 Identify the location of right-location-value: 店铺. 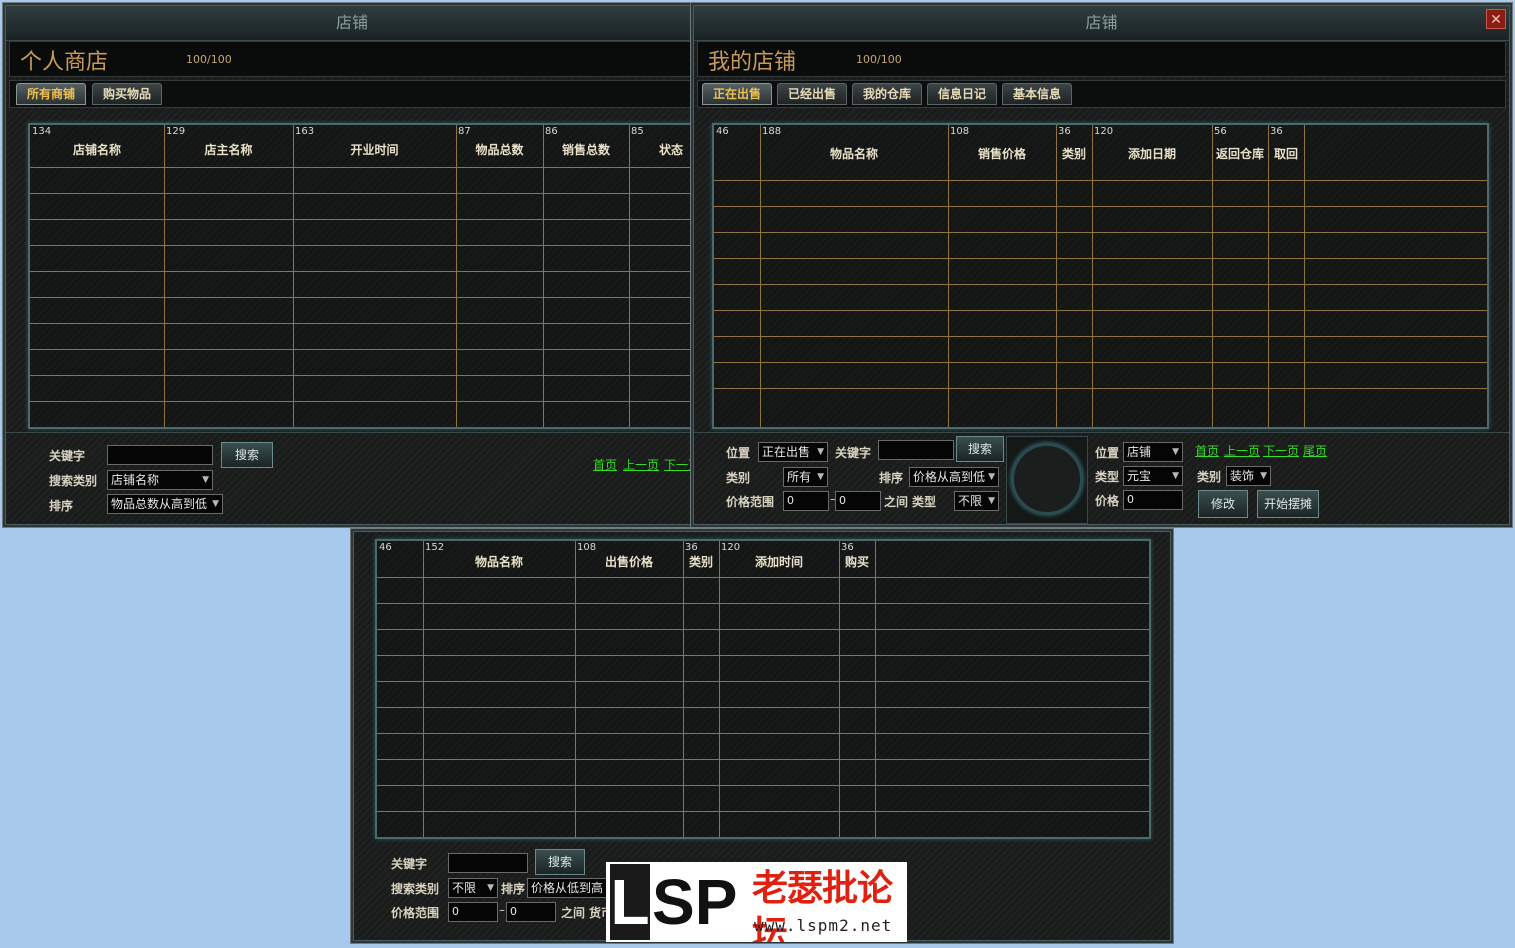
(1139, 452).